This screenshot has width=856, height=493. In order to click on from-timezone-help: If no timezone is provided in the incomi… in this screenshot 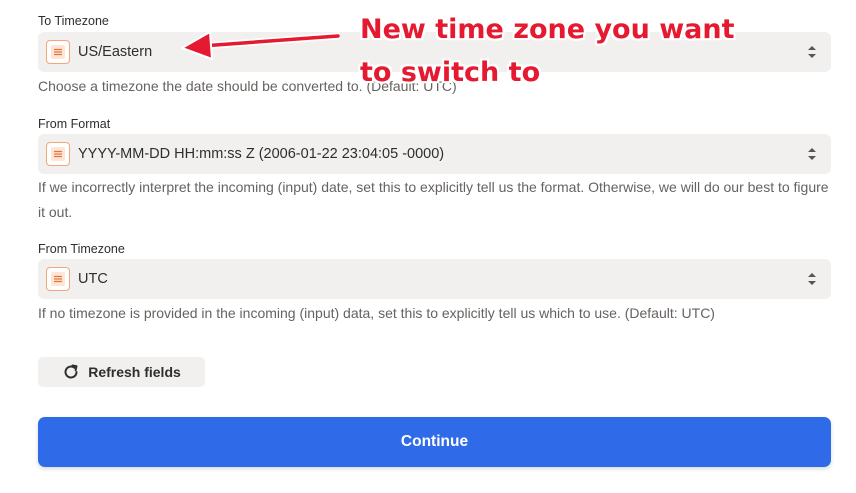, I will do `click(376, 313)`.